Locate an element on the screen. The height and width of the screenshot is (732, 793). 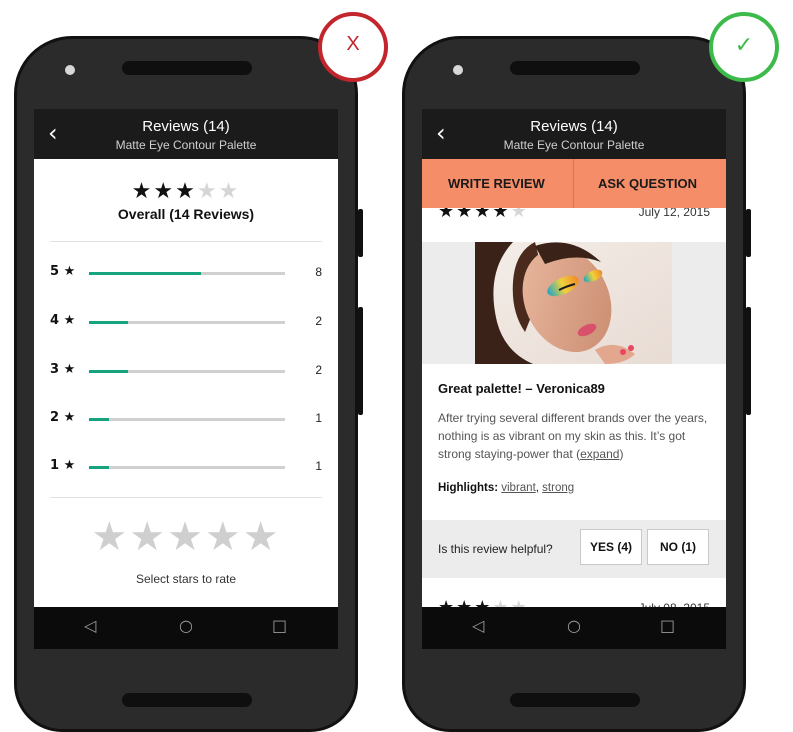
rating-label: 4 ★ is located at coordinates (63, 320).